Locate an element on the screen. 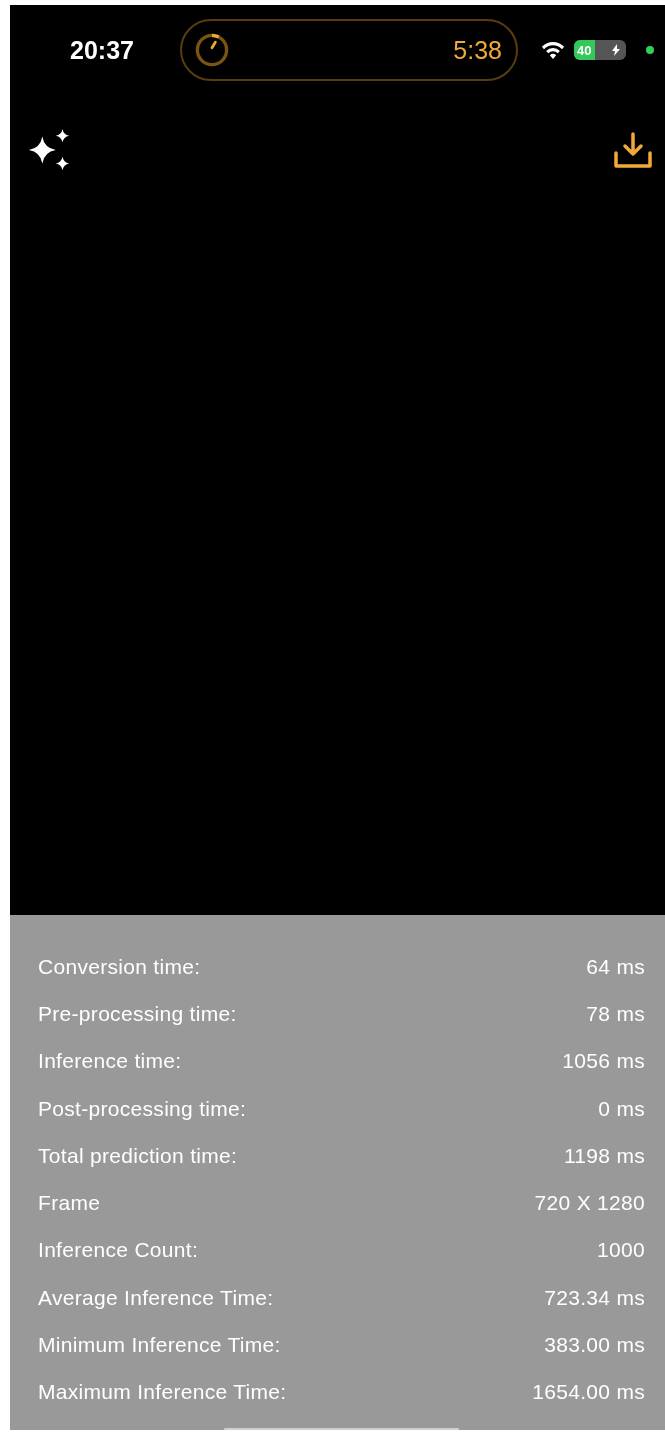 The height and width of the screenshot is (1438, 665). stat-value: 723.34 ms is located at coordinates (594, 1297).